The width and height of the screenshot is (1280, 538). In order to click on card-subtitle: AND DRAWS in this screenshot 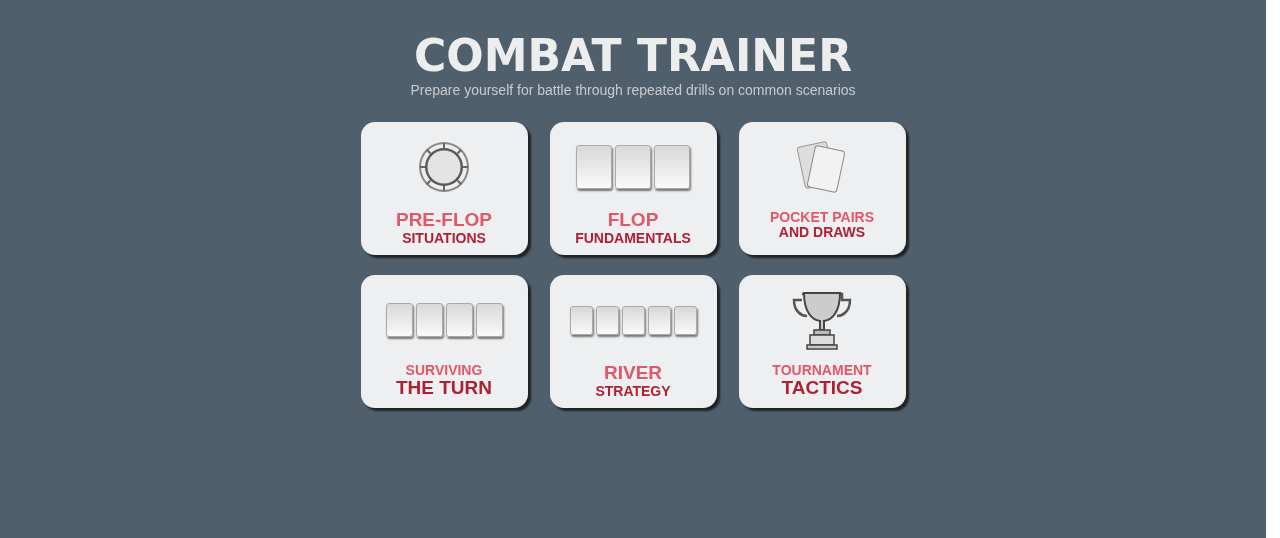, I will do `click(822, 233)`.